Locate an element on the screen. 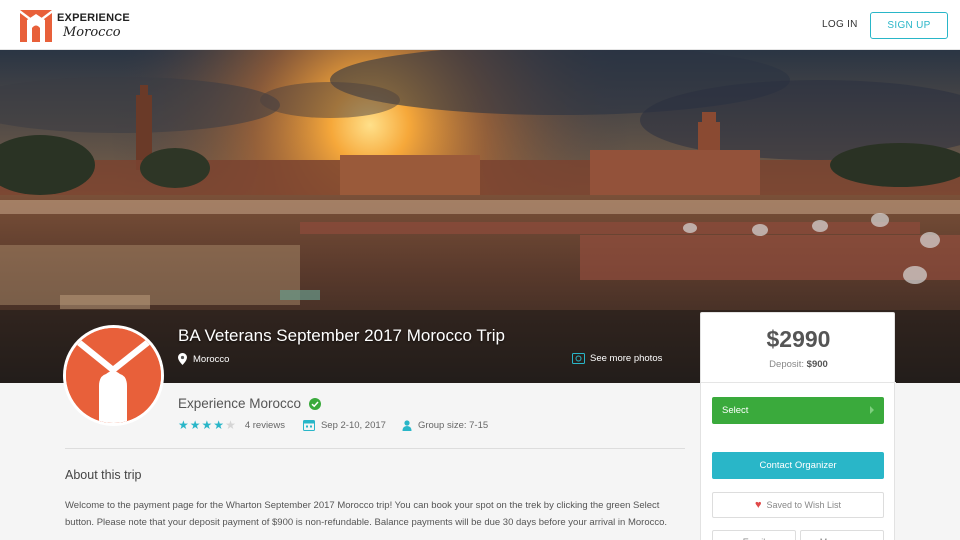  organizer-info: Experience Morocco is located at coordinates (250, 403).